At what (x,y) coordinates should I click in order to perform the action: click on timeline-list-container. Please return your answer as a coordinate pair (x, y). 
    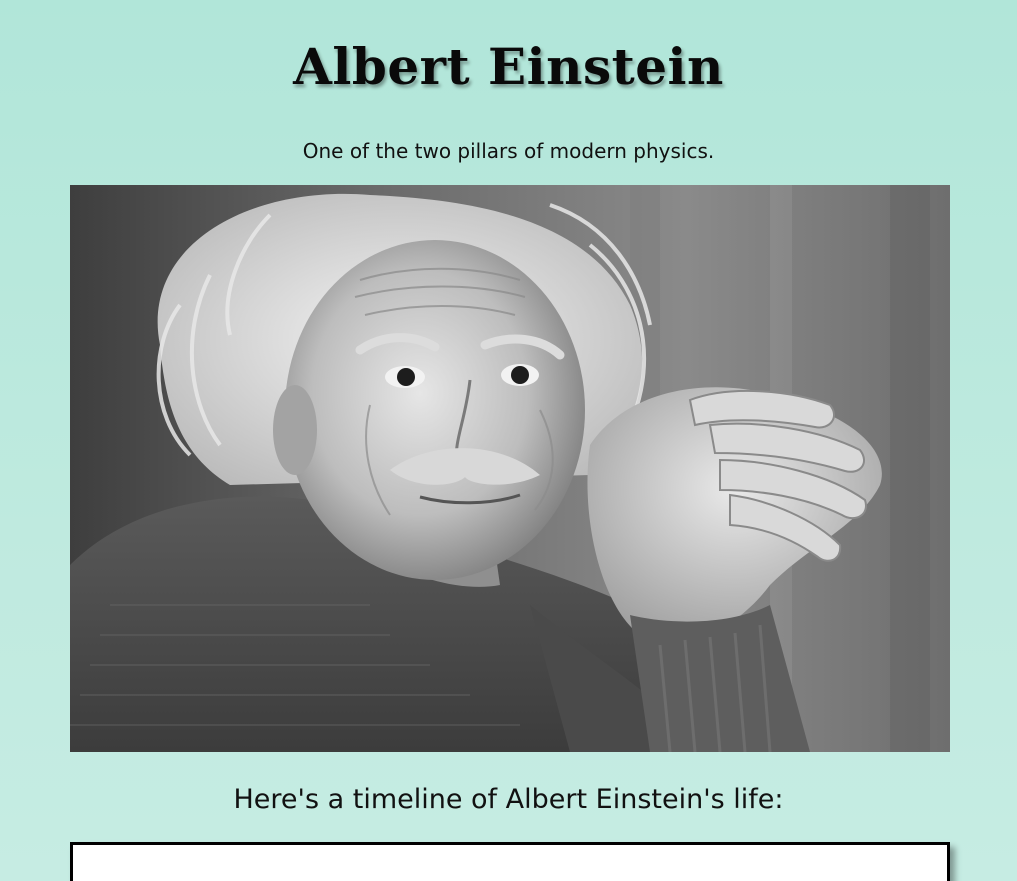
    Looking at the image, I should click on (510, 861).